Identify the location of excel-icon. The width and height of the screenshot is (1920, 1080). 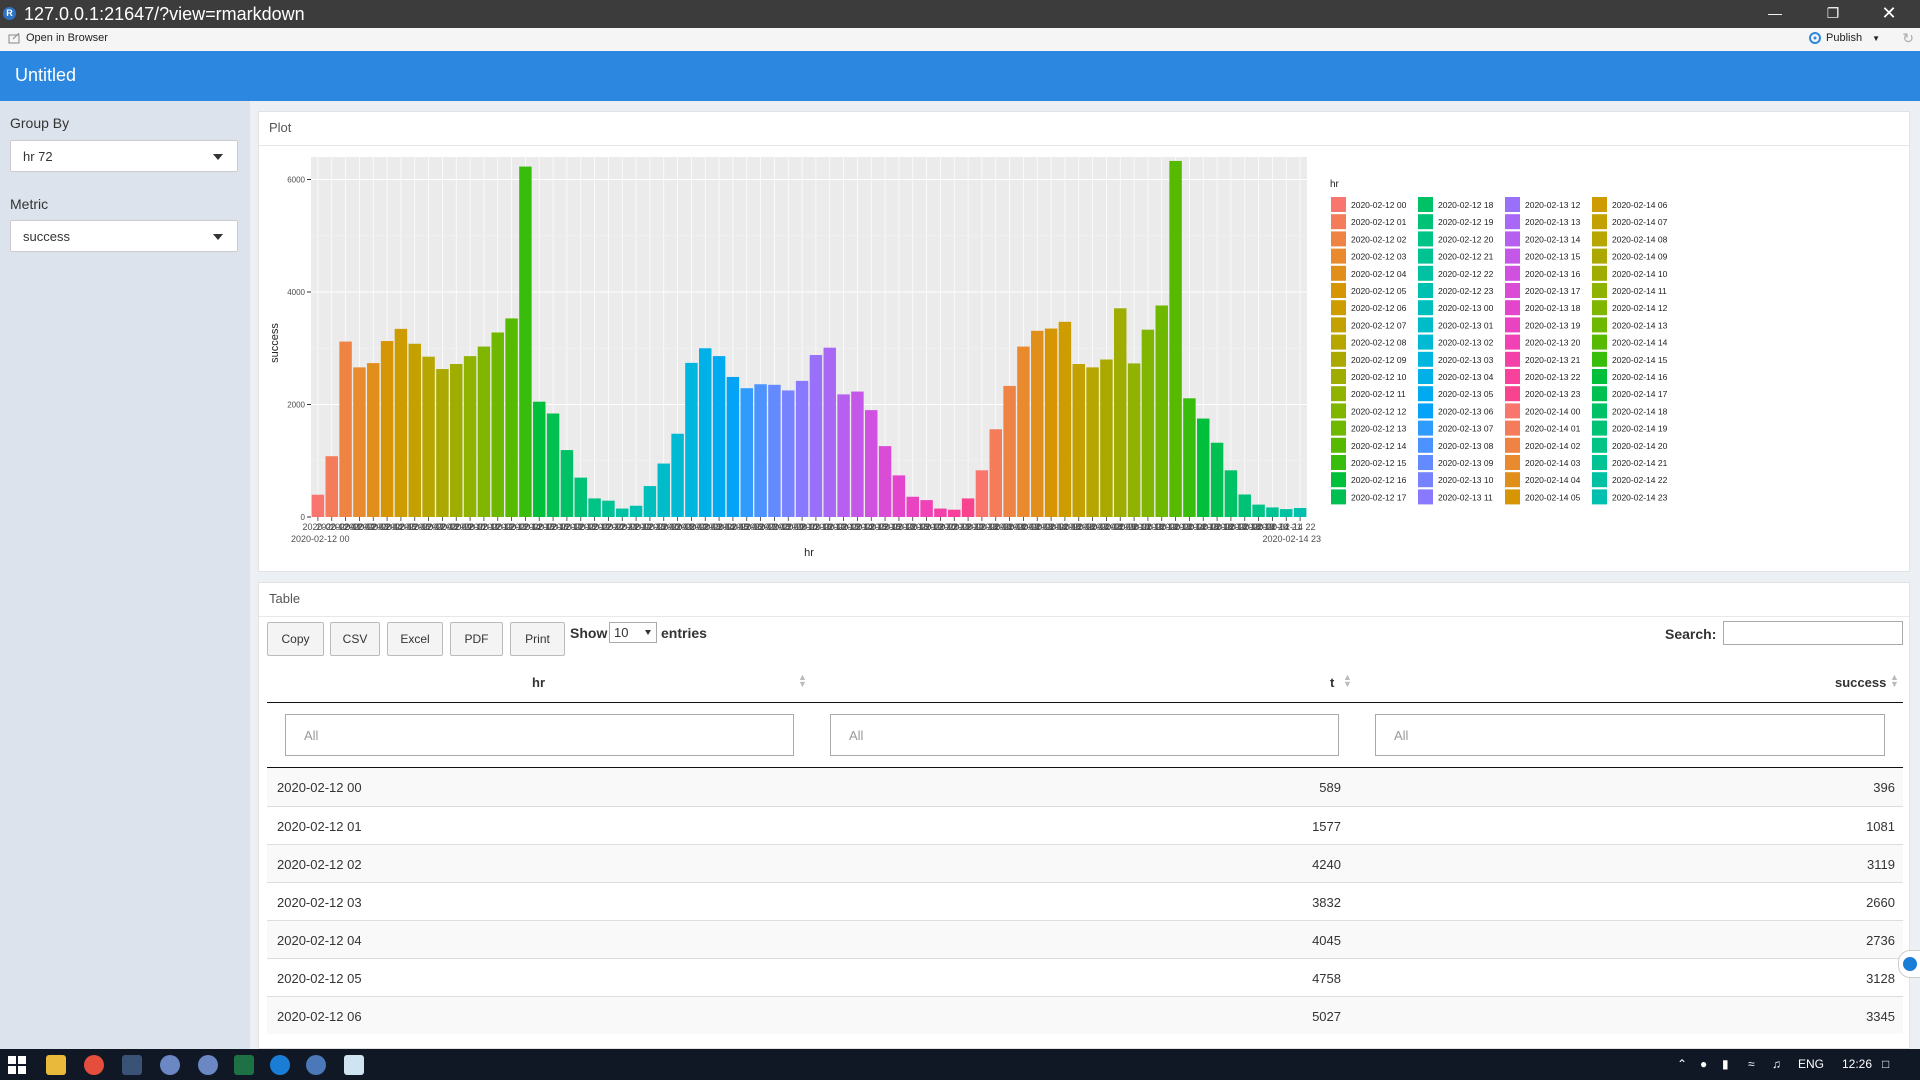
(244, 1065).